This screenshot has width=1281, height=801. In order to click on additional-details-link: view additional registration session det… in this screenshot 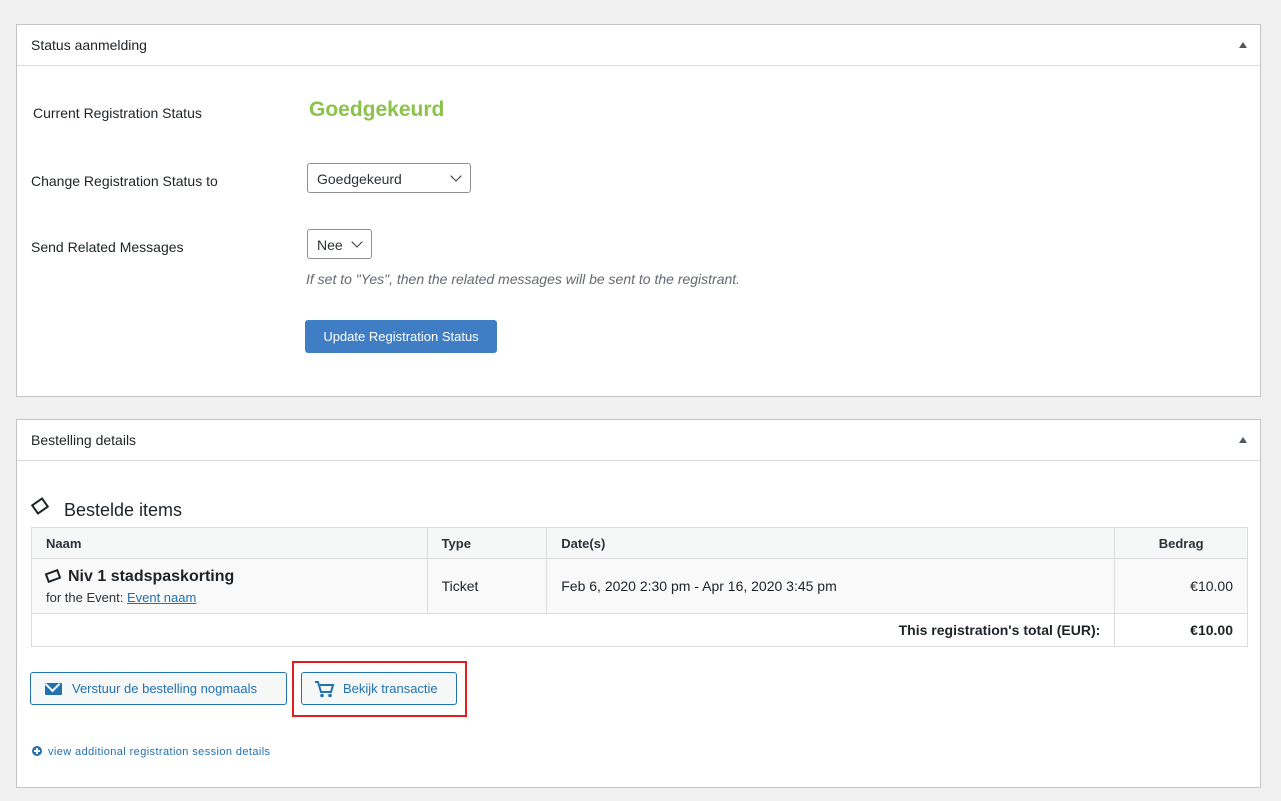, I will do `click(151, 752)`.